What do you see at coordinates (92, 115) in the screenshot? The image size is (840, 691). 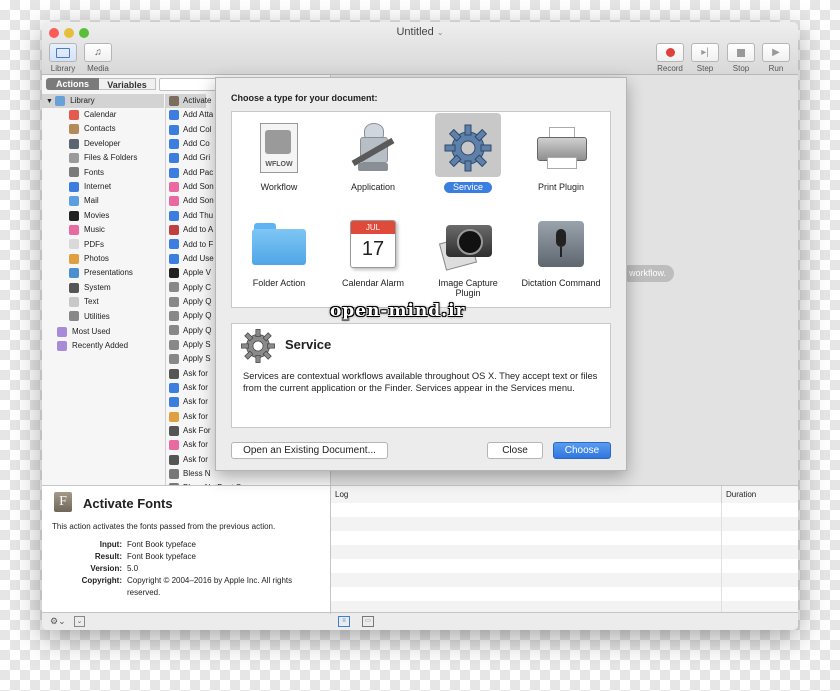 I see `sidebar-item-calendar: Calendar` at bounding box center [92, 115].